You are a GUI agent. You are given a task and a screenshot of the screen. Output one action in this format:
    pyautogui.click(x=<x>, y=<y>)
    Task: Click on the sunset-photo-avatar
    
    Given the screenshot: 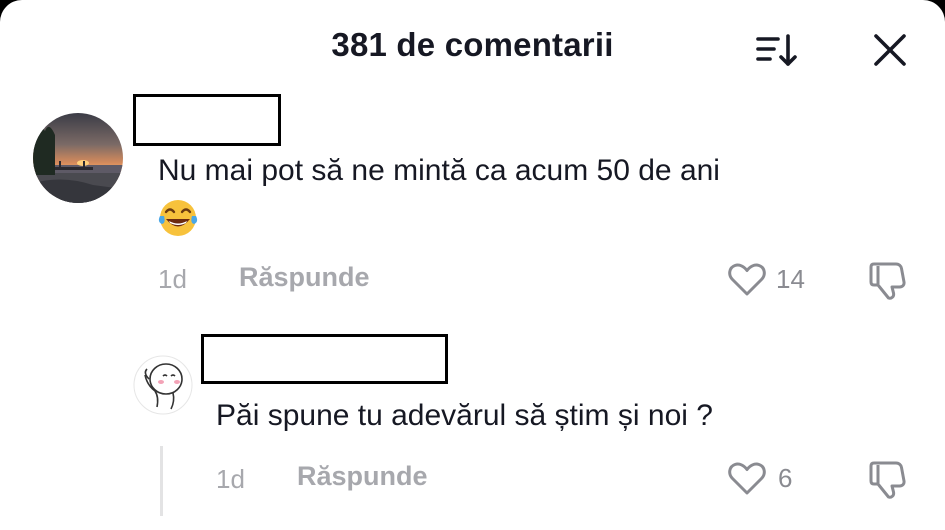 What is the action you would take?
    pyautogui.click(x=78, y=158)
    